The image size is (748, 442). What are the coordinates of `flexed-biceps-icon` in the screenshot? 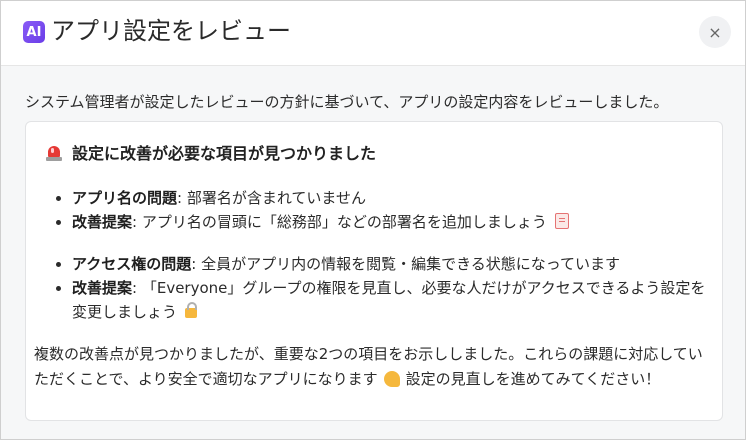 It's located at (391, 379).